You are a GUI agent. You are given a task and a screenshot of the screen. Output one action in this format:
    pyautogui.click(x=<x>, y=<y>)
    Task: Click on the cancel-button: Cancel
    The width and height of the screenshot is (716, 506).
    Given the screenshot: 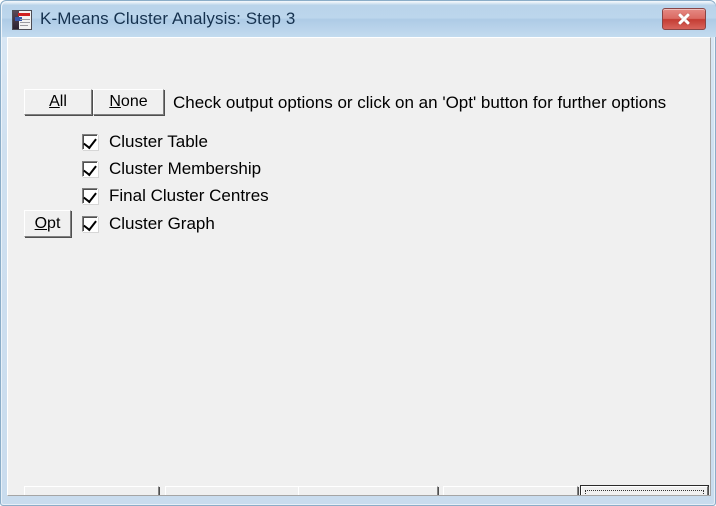 What is the action you would take?
    pyautogui.click(x=233, y=491)
    